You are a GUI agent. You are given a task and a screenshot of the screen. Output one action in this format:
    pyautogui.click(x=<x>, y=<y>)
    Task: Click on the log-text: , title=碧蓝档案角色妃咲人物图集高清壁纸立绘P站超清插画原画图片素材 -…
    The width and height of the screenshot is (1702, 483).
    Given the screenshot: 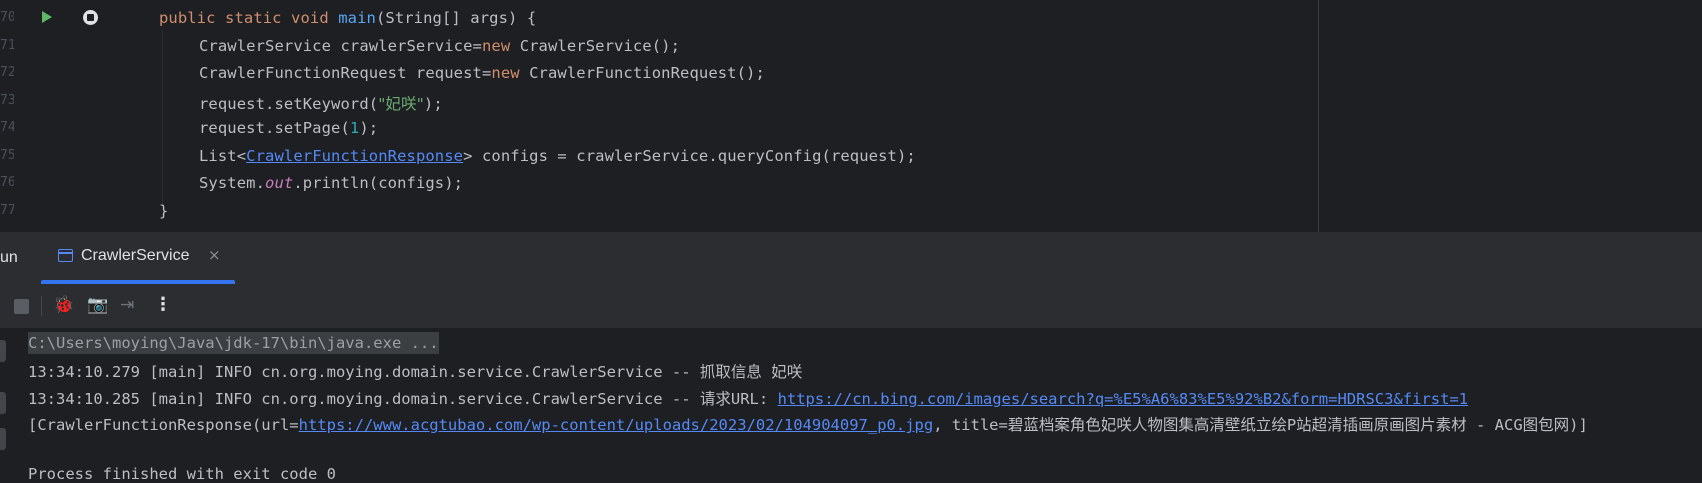 What is the action you would take?
    pyautogui.click(x=1260, y=425)
    